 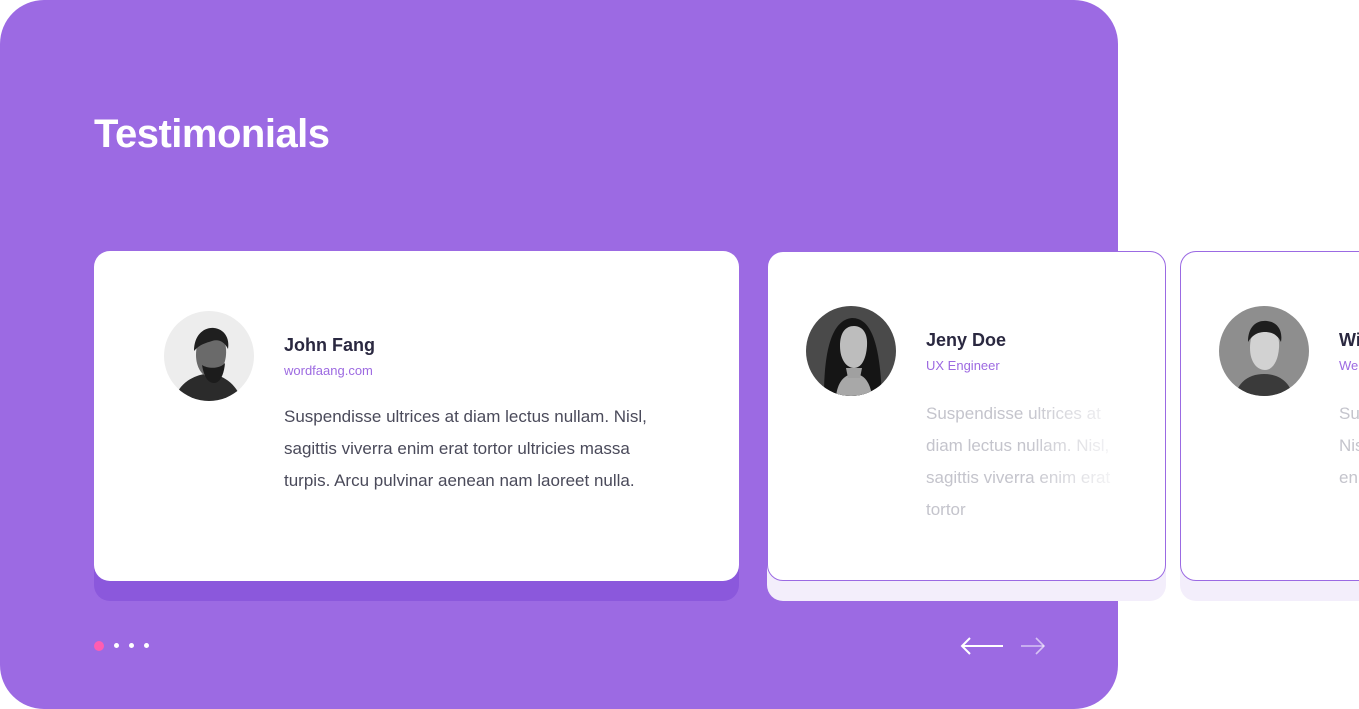 I want to click on avatar-john-fang, so click(x=209, y=356).